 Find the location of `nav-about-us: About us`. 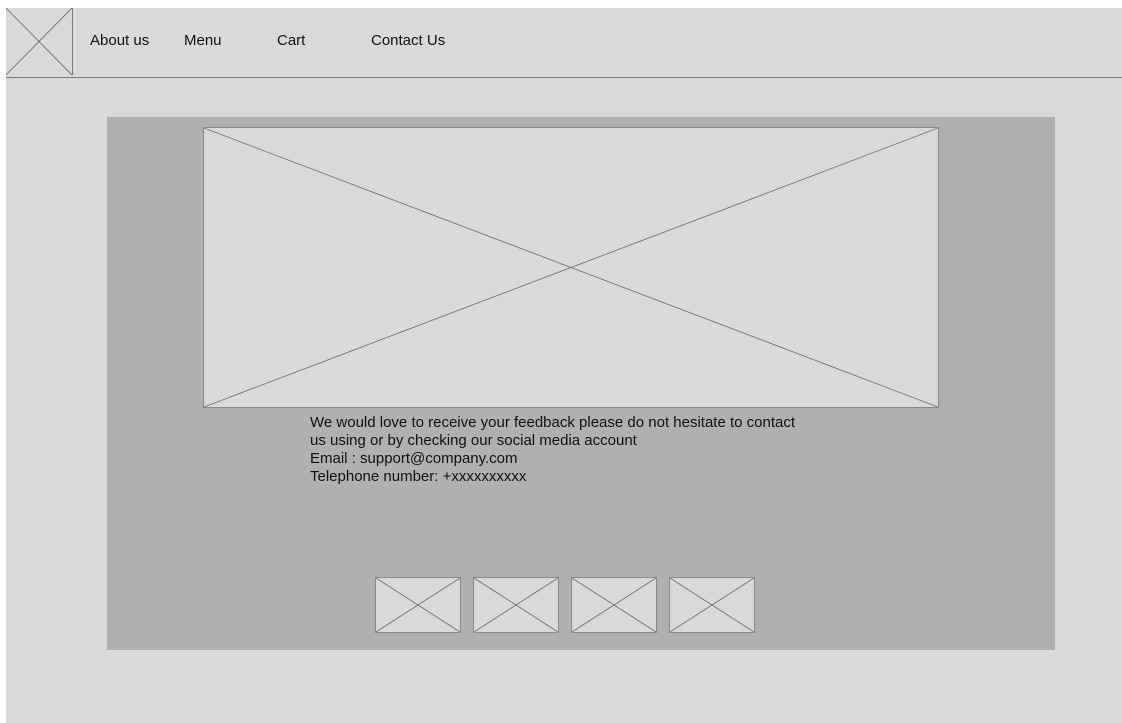

nav-about-us: About us is located at coordinates (119, 41).